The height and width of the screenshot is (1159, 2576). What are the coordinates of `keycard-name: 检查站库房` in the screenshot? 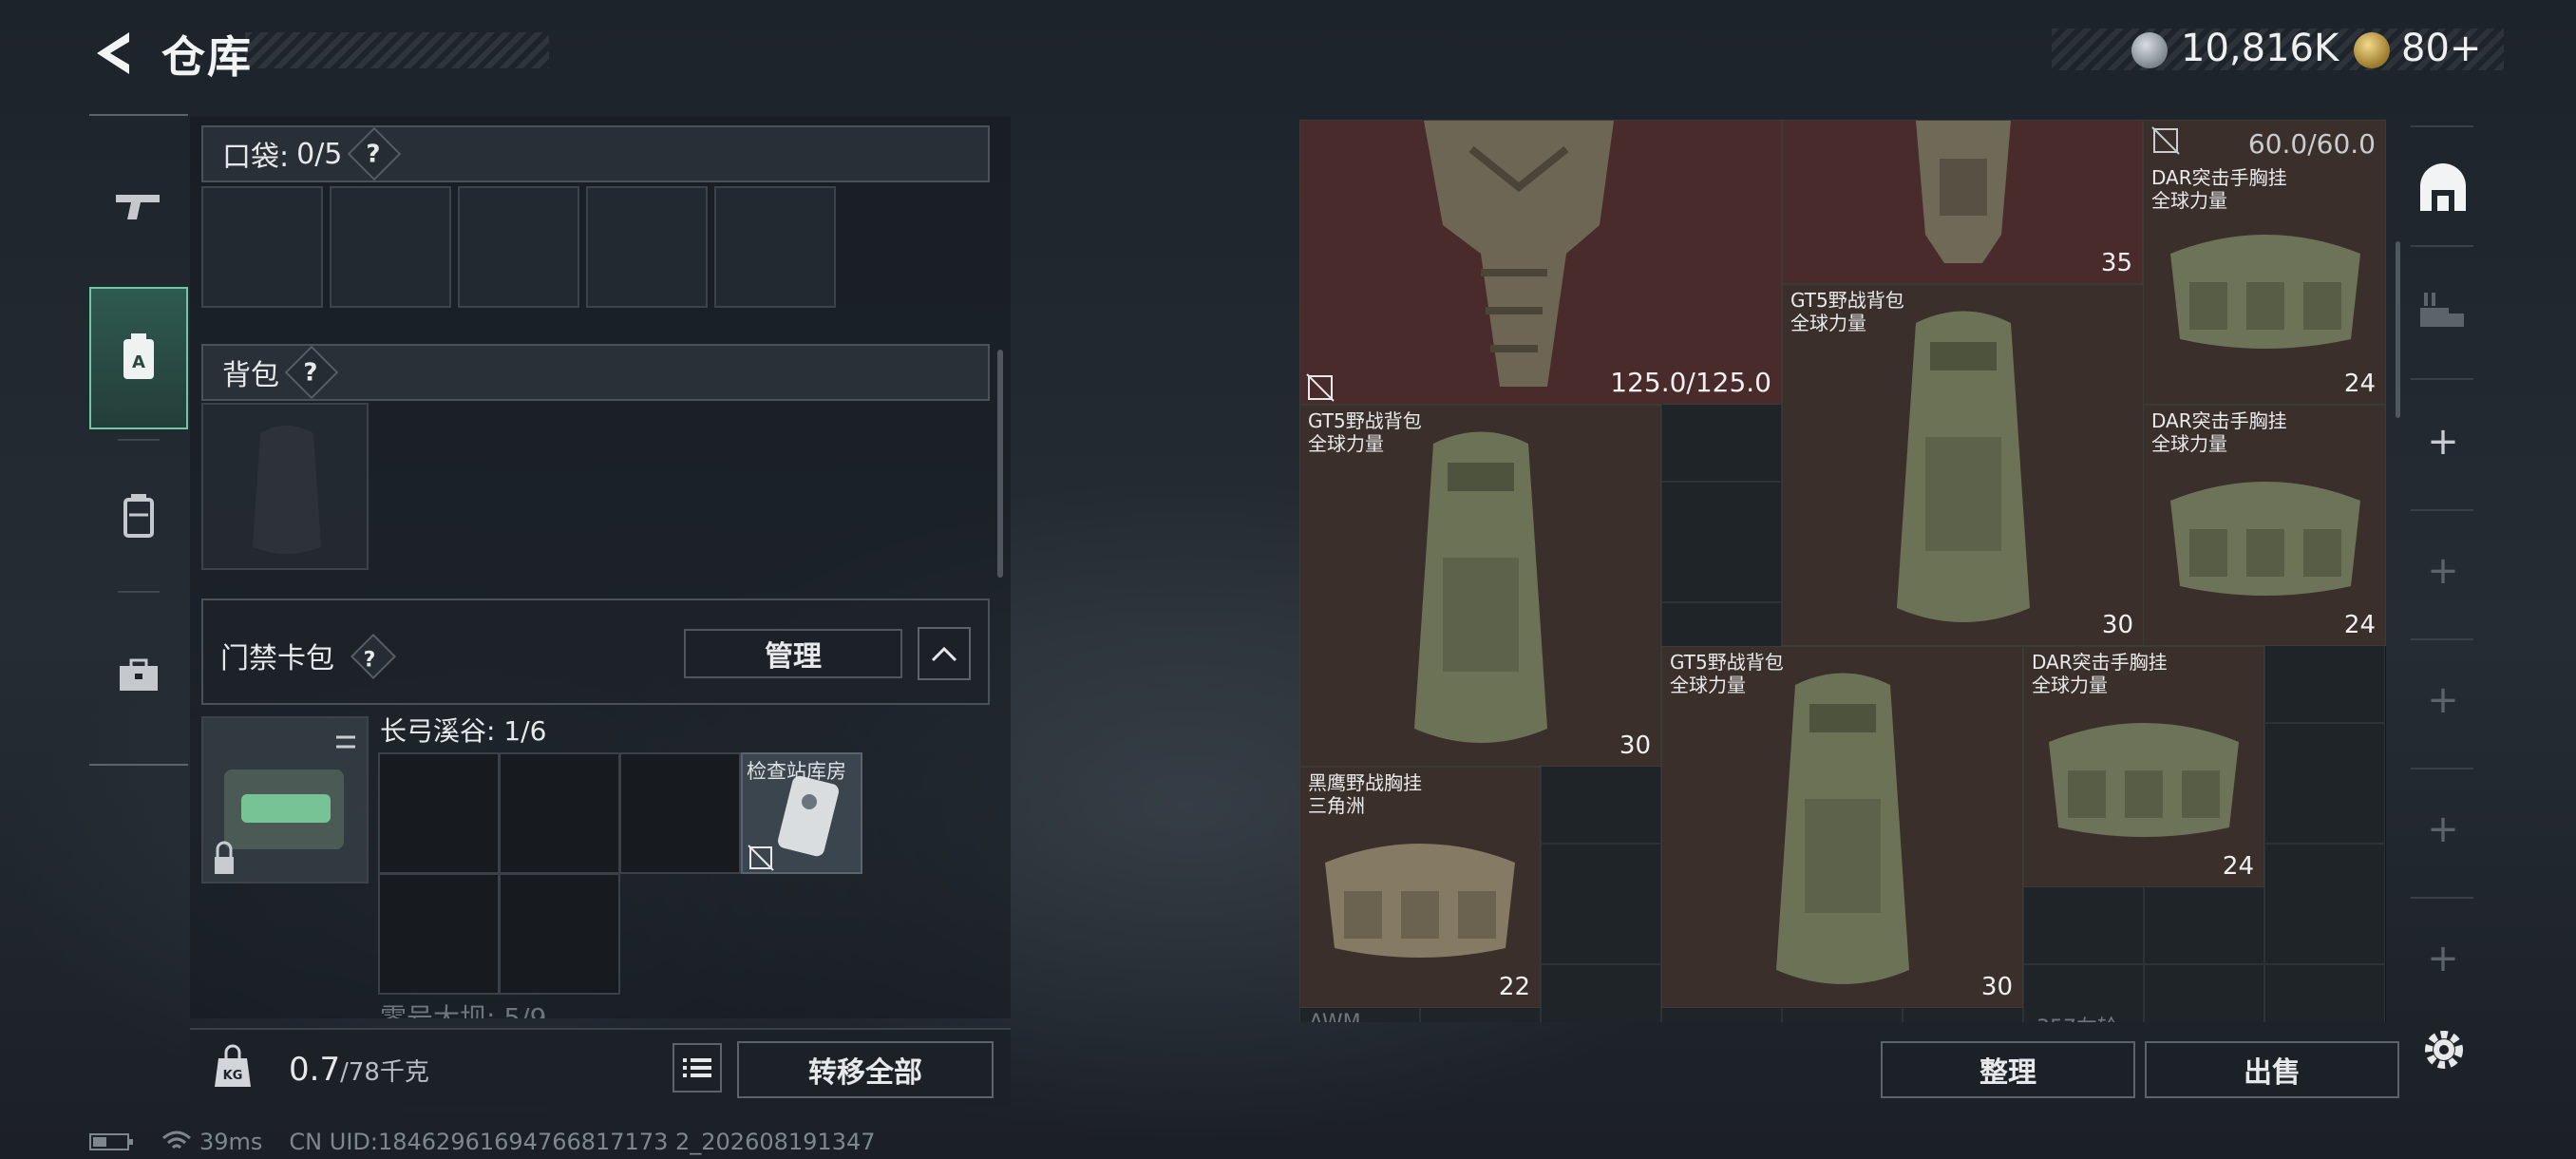 It's located at (796, 771).